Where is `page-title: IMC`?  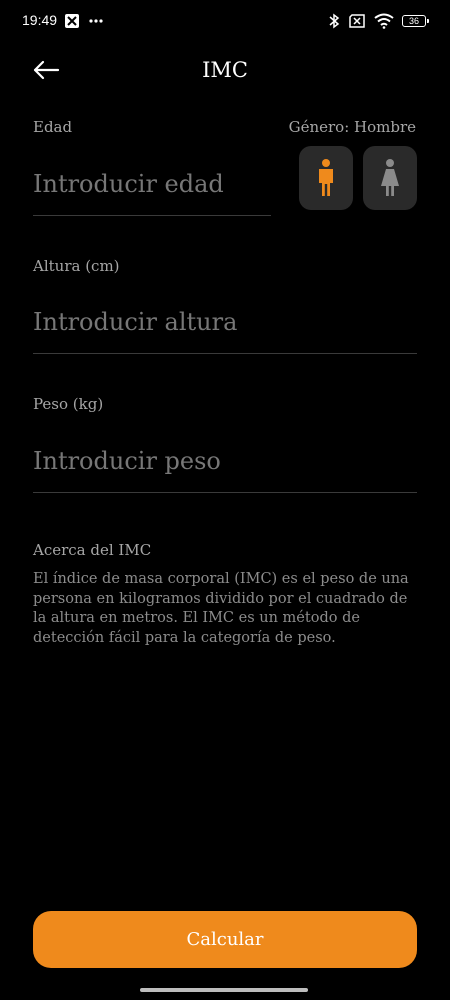
page-title: IMC is located at coordinates (225, 70).